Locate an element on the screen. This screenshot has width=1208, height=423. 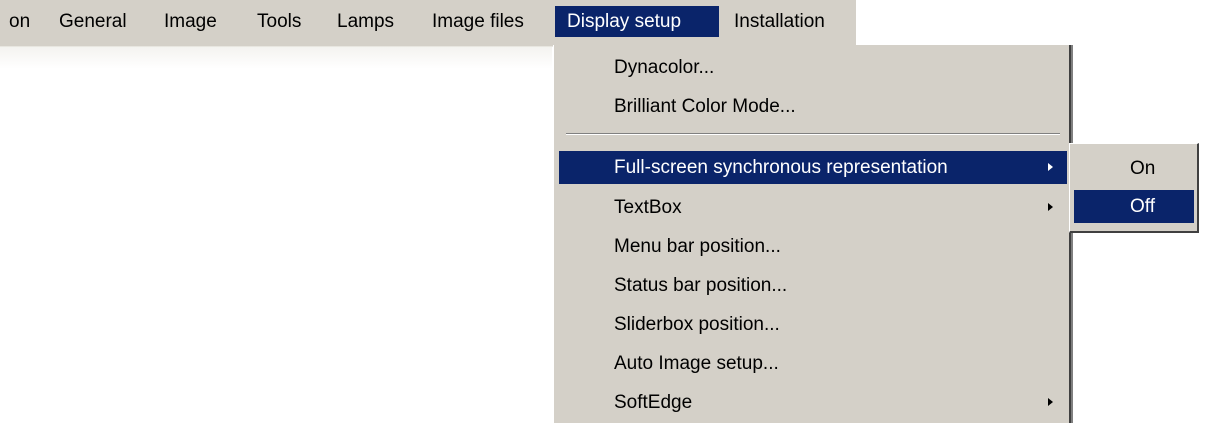
submenu-item-off: Off is located at coordinates (1134, 206).